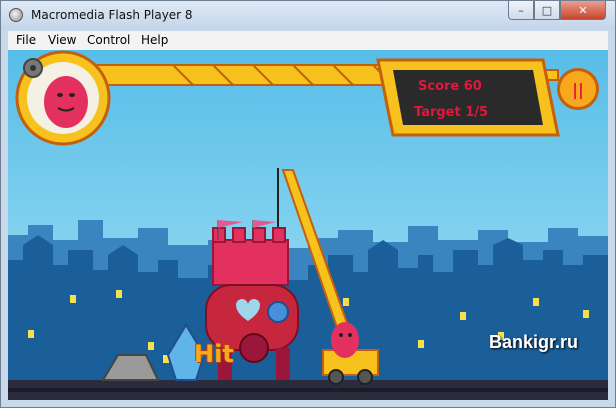 Image resolution: width=616 pixels, height=408 pixels. Describe the element at coordinates (583, 10) in the screenshot. I see `close-button: ✕` at that location.